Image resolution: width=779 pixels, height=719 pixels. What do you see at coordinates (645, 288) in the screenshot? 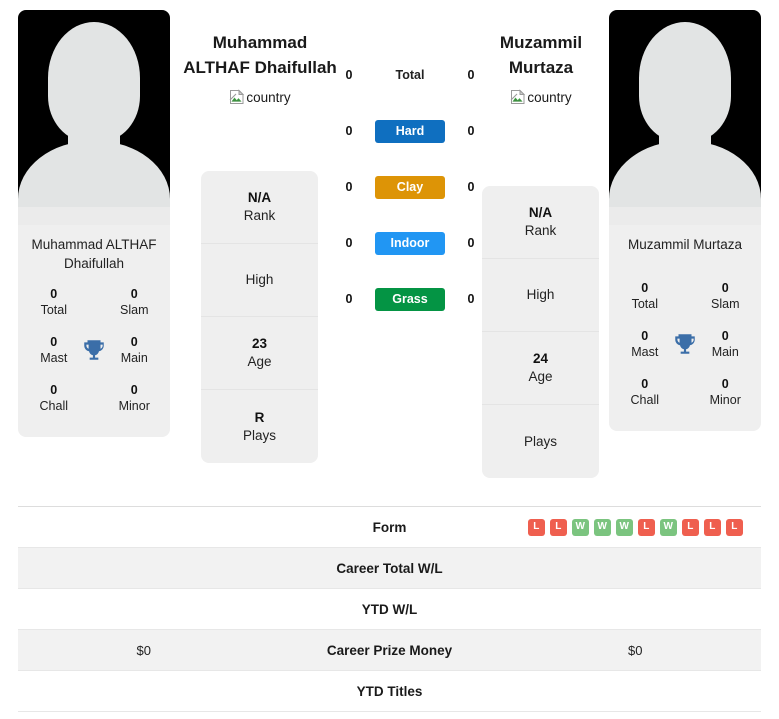
I see `stat-total-value-right: 0` at bounding box center [645, 288].